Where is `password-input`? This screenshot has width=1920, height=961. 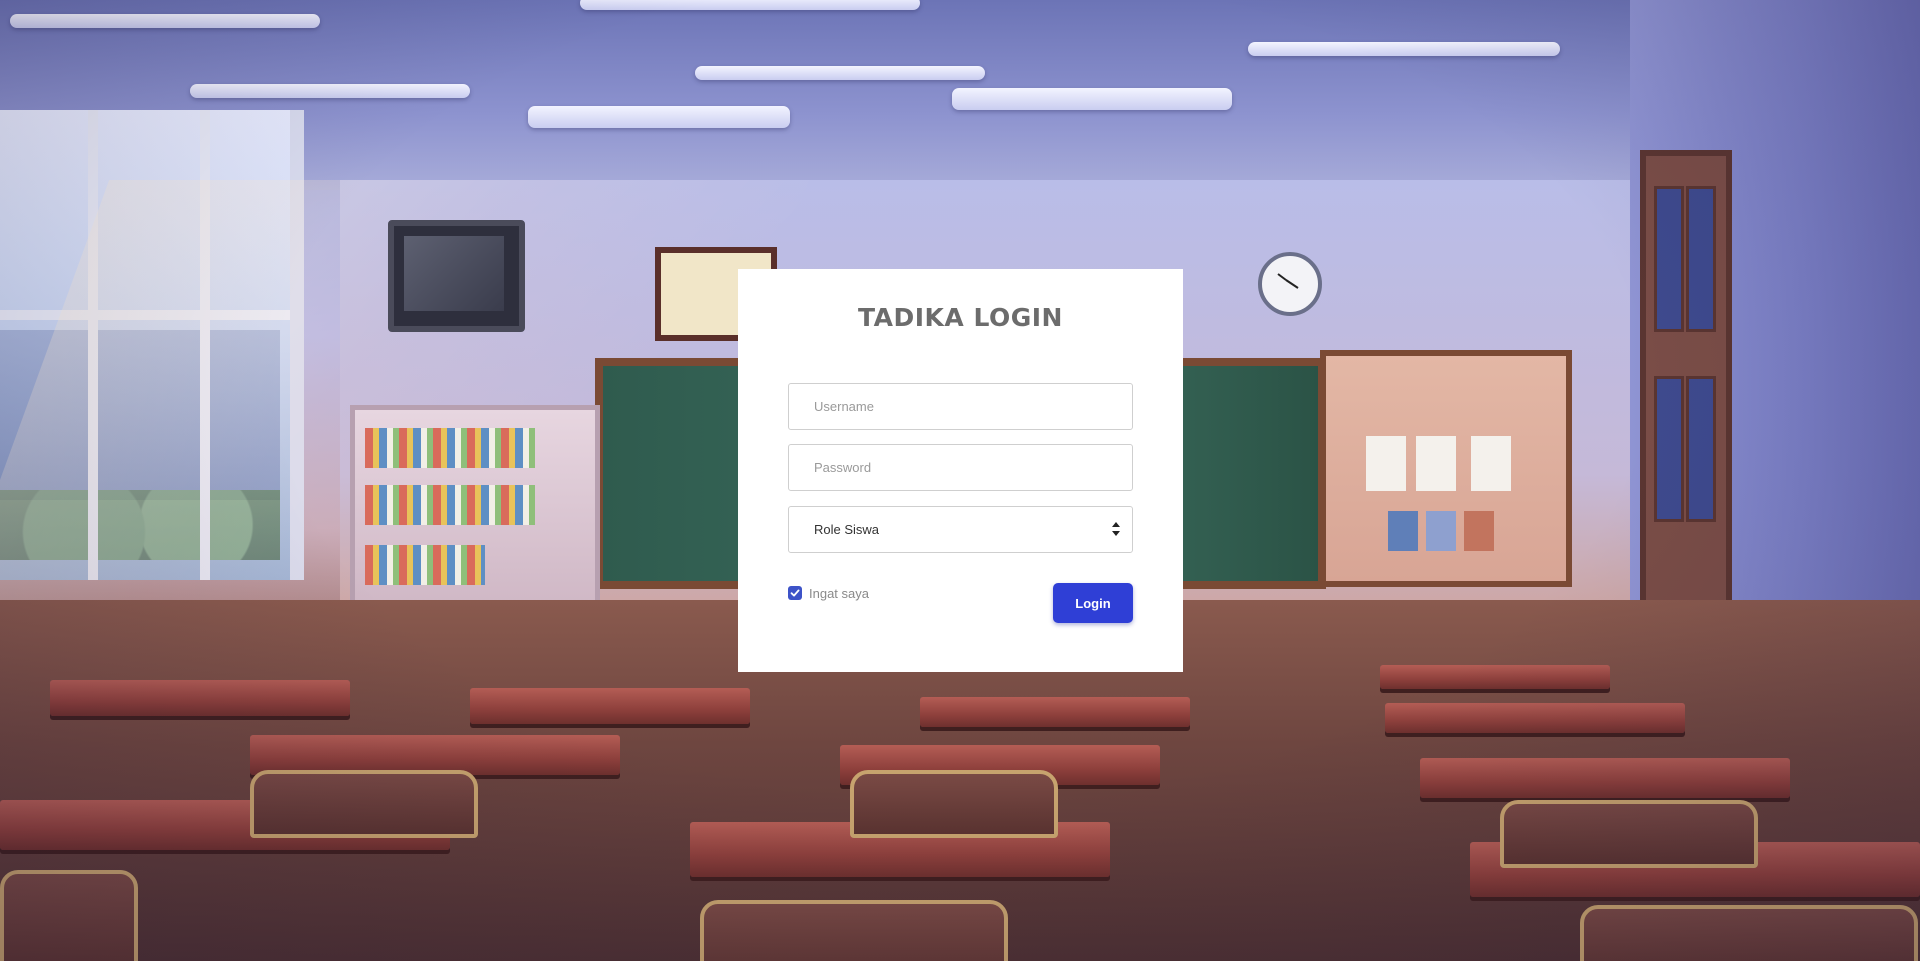
password-input is located at coordinates (960, 467).